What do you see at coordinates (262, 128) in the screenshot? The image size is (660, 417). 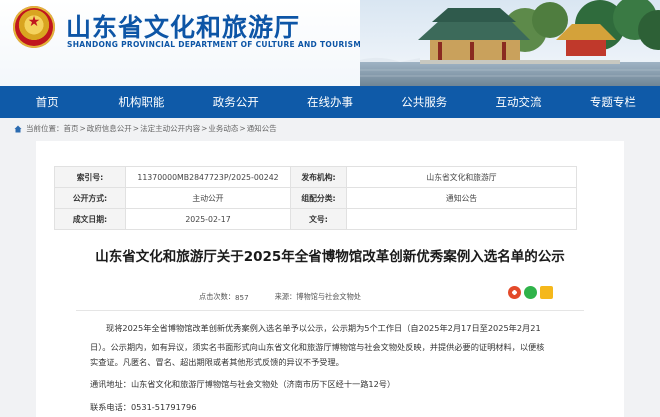 I see `breadcrumb-notices: 通知公告` at bounding box center [262, 128].